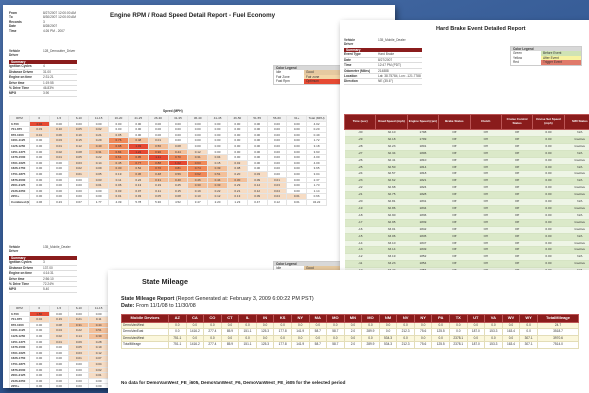 The width and height of the screenshot is (589, 393). Describe the element at coordinates (528, 345) in the screenshot. I see `state-cell: 307.1` at that location.